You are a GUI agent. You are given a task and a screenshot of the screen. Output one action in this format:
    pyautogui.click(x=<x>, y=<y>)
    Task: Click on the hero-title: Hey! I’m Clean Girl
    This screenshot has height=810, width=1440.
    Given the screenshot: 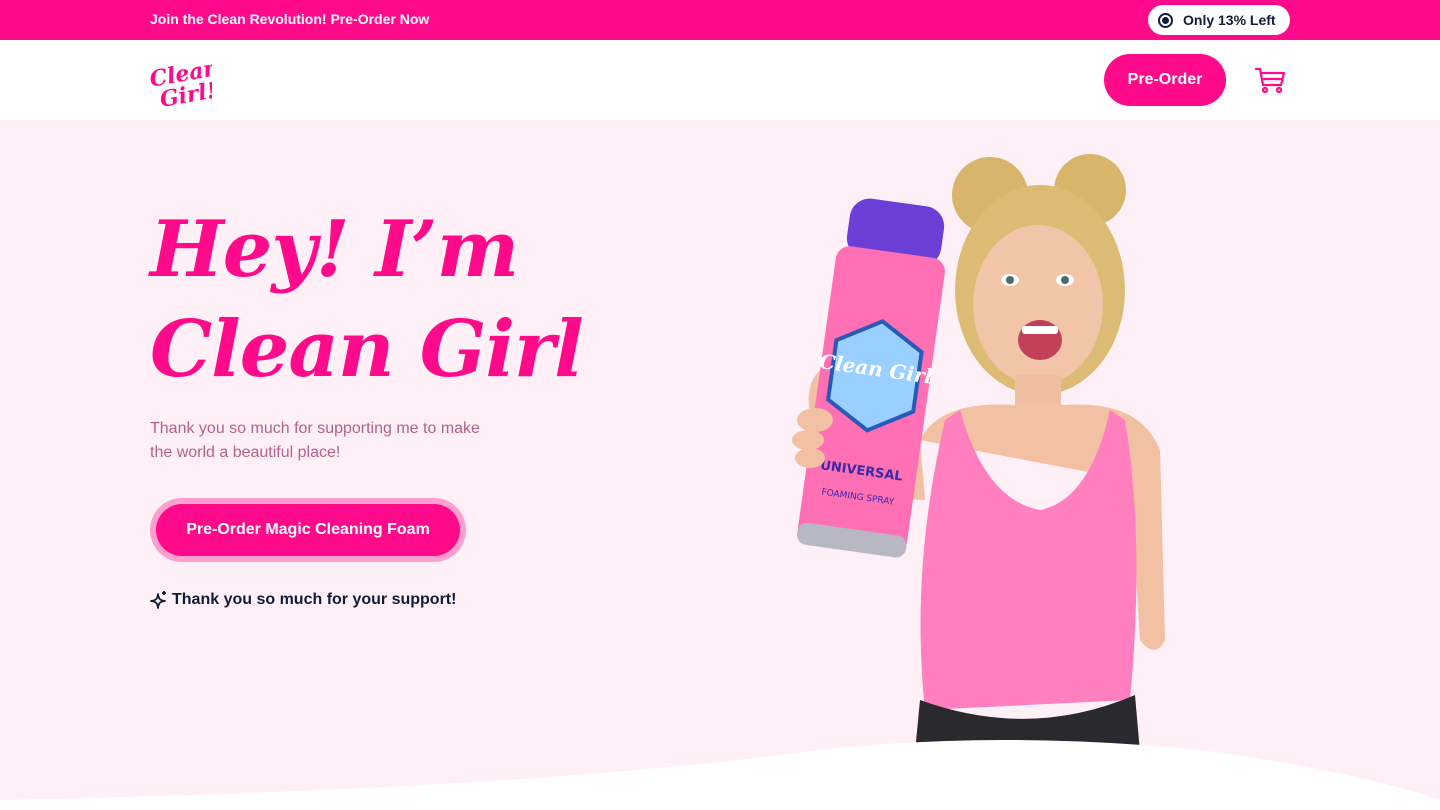 What is the action you would take?
    pyautogui.click(x=367, y=300)
    